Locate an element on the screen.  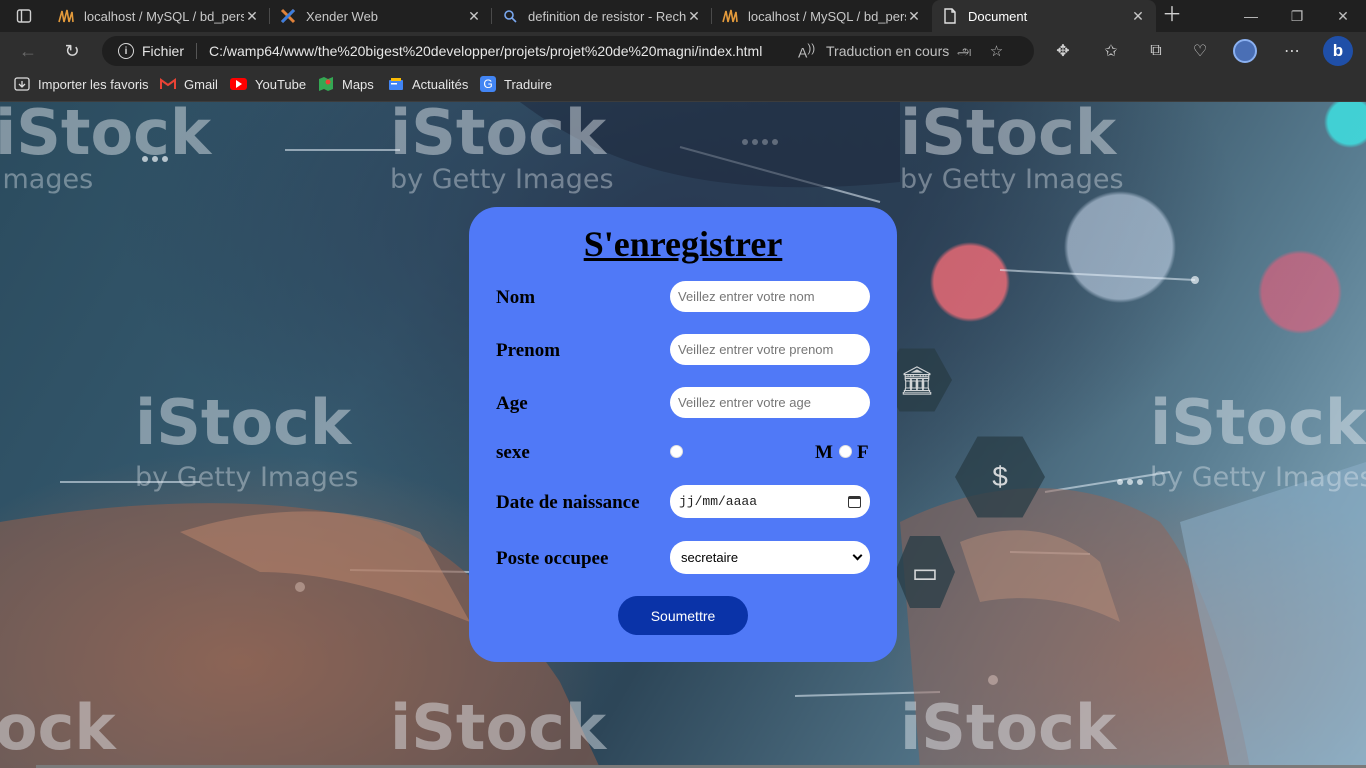
menu-button: ⋯ is located at coordinates (1292, 51).